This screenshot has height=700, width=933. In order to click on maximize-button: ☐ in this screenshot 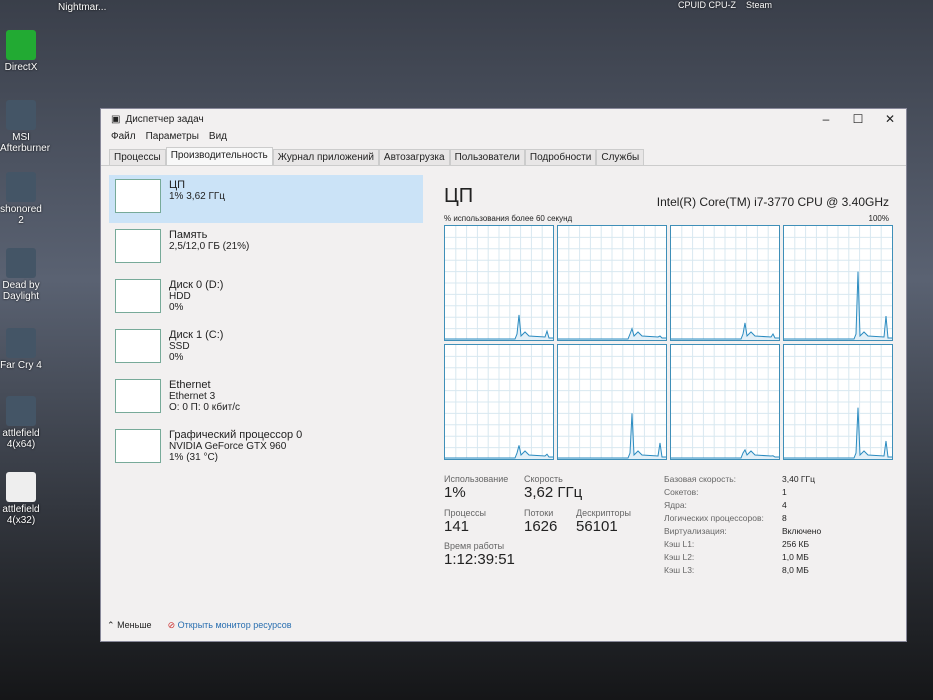, I will do `click(858, 119)`.